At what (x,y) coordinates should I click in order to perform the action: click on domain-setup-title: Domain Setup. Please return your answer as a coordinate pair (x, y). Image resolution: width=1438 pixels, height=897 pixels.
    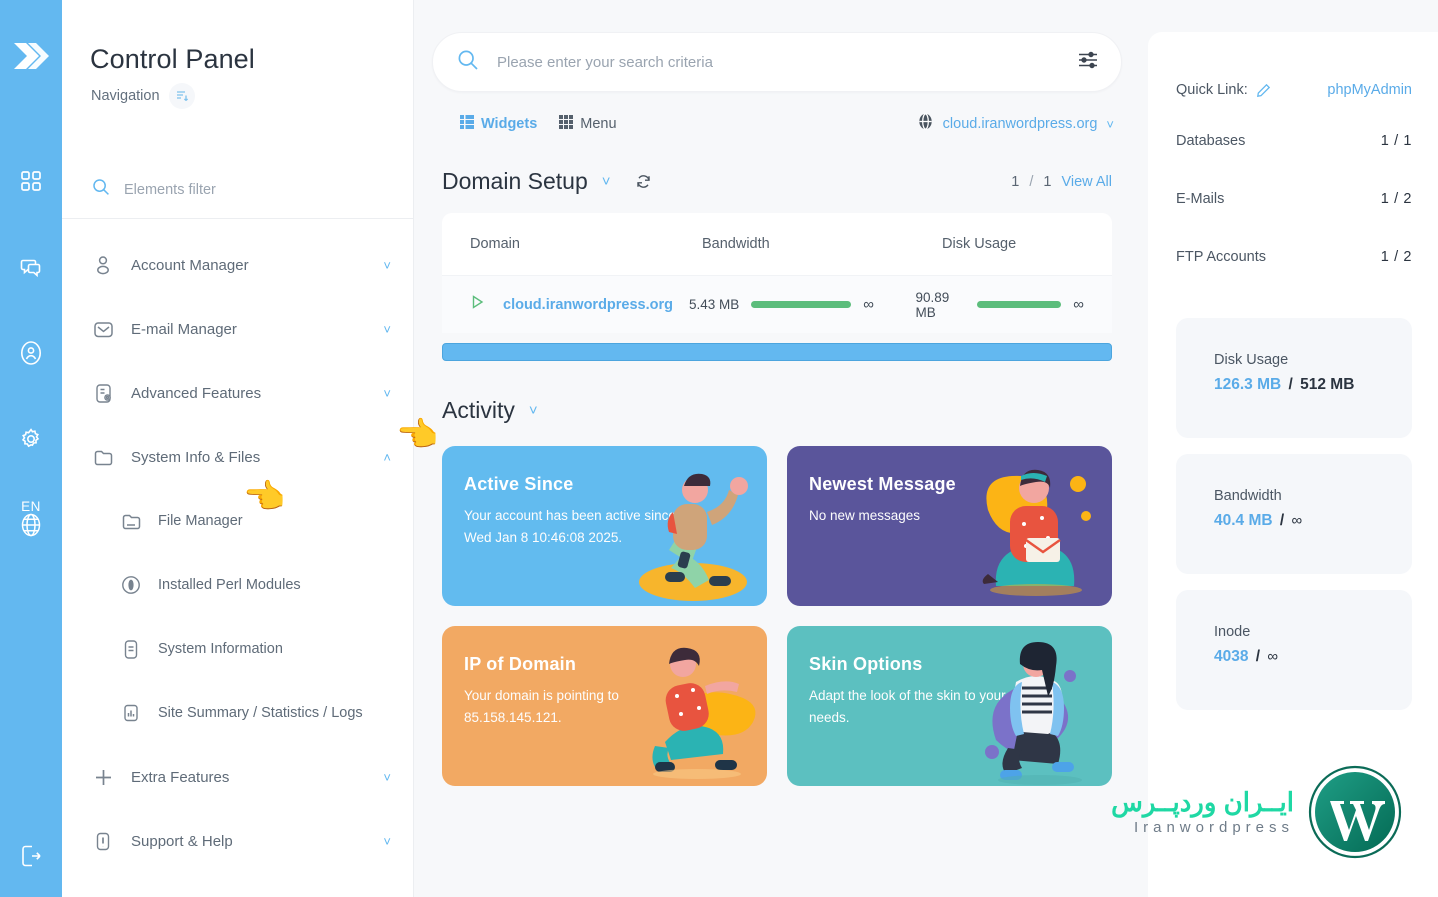
    Looking at the image, I should click on (515, 181).